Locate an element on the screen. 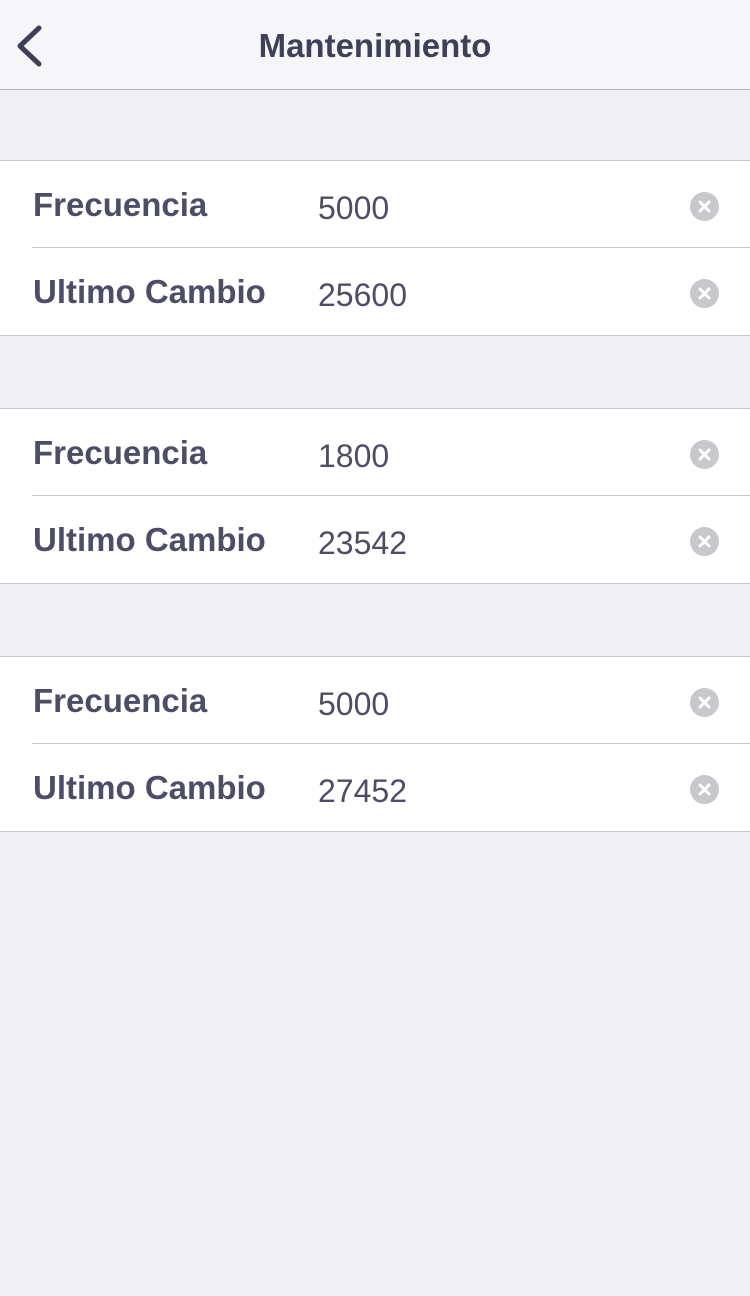  settings-group-2: Frecuencia 1800 Ultimo Cambio 23542 is located at coordinates (375, 496).